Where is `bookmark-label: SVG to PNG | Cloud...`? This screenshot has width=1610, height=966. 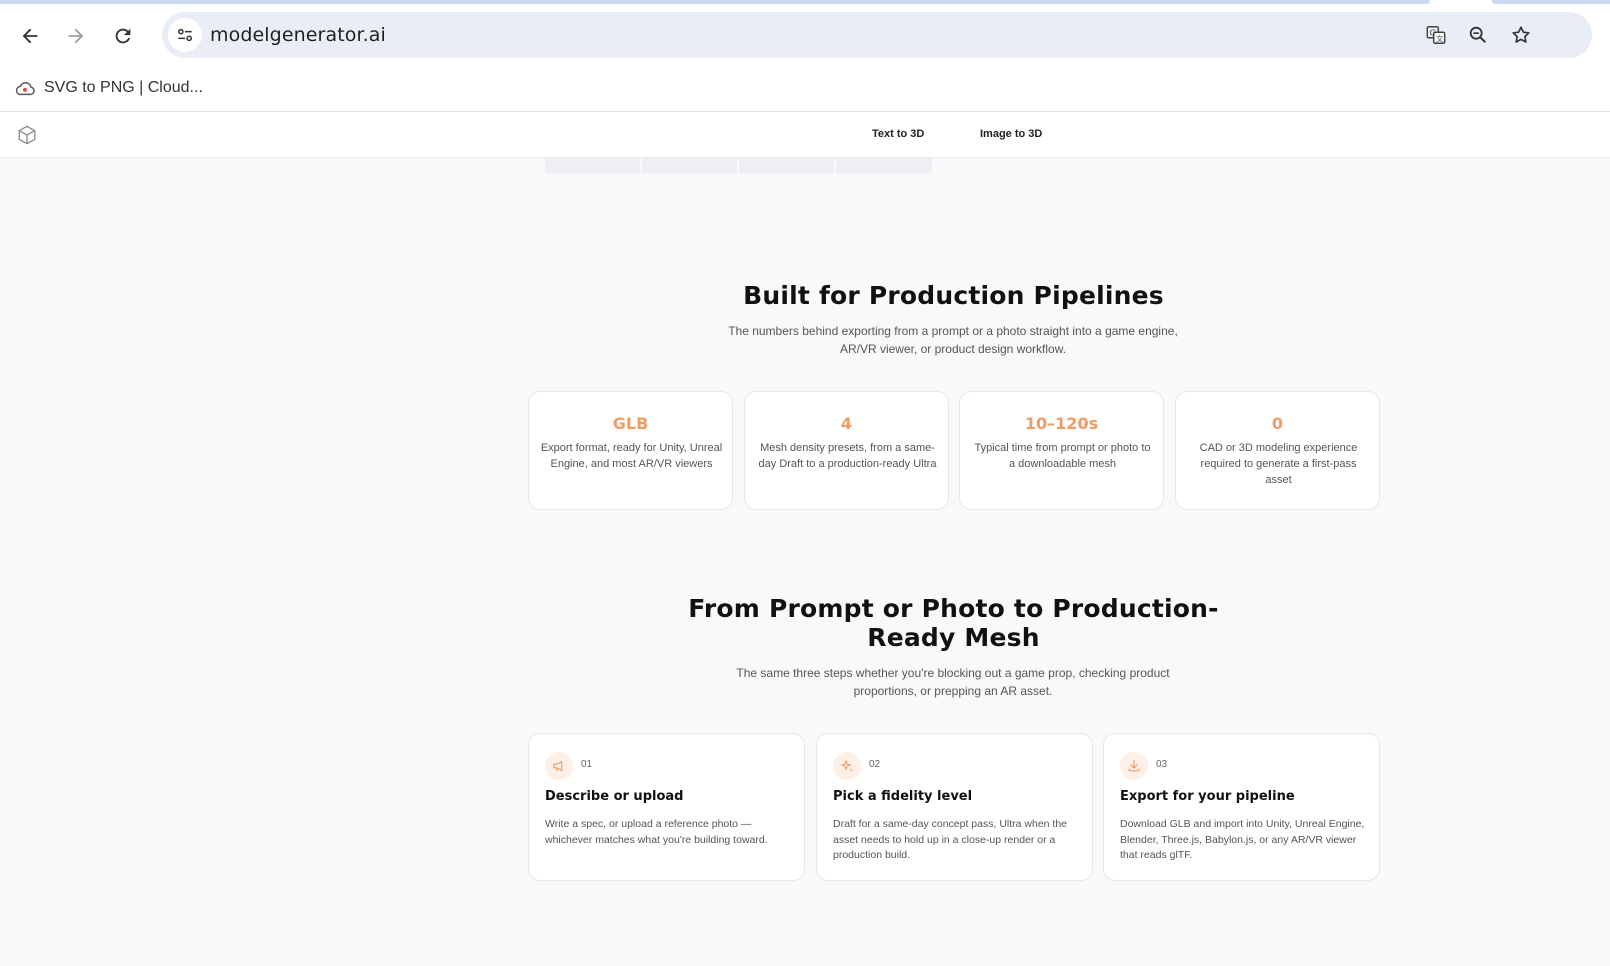
bookmark-label: SVG to PNG | Cloud... is located at coordinates (123, 87).